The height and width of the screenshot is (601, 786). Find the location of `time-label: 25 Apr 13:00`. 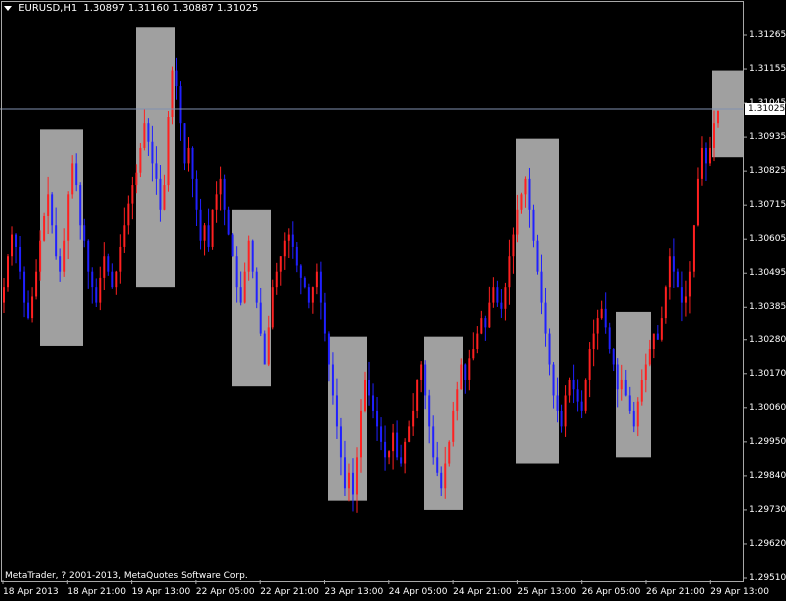

time-label: 25 Apr 13:00 is located at coordinates (547, 592).